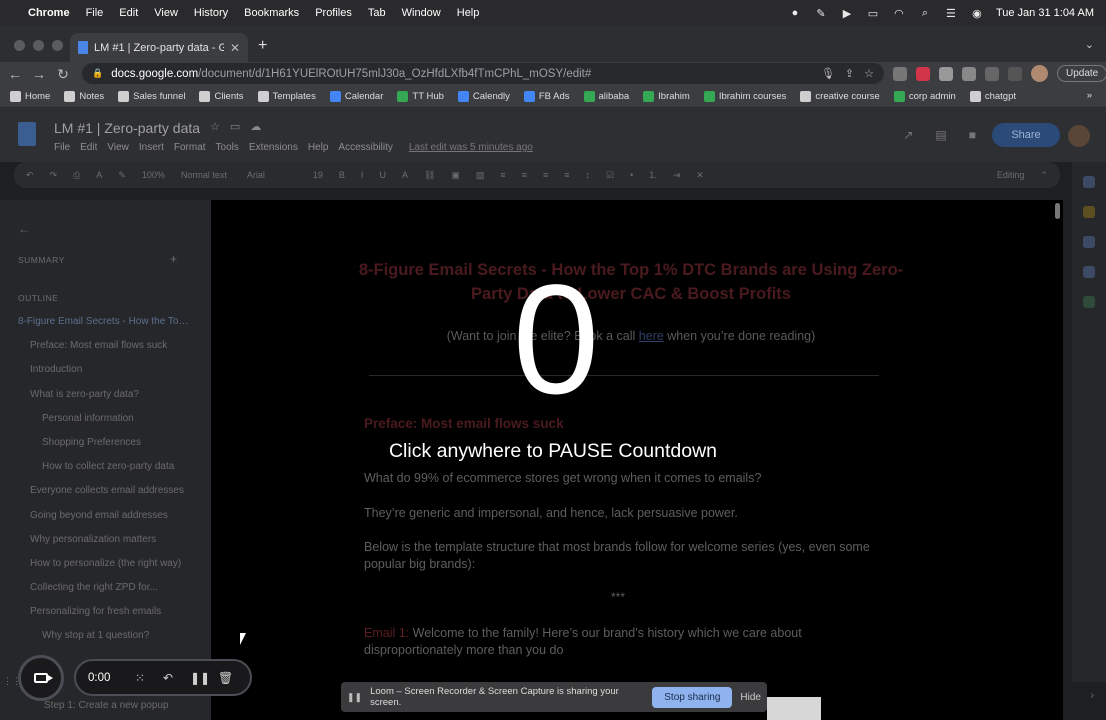 This screenshot has width=1106, height=720. What do you see at coordinates (1045, 13) in the screenshot?
I see `clock: Tue Jan 31 1:04 AM` at bounding box center [1045, 13].